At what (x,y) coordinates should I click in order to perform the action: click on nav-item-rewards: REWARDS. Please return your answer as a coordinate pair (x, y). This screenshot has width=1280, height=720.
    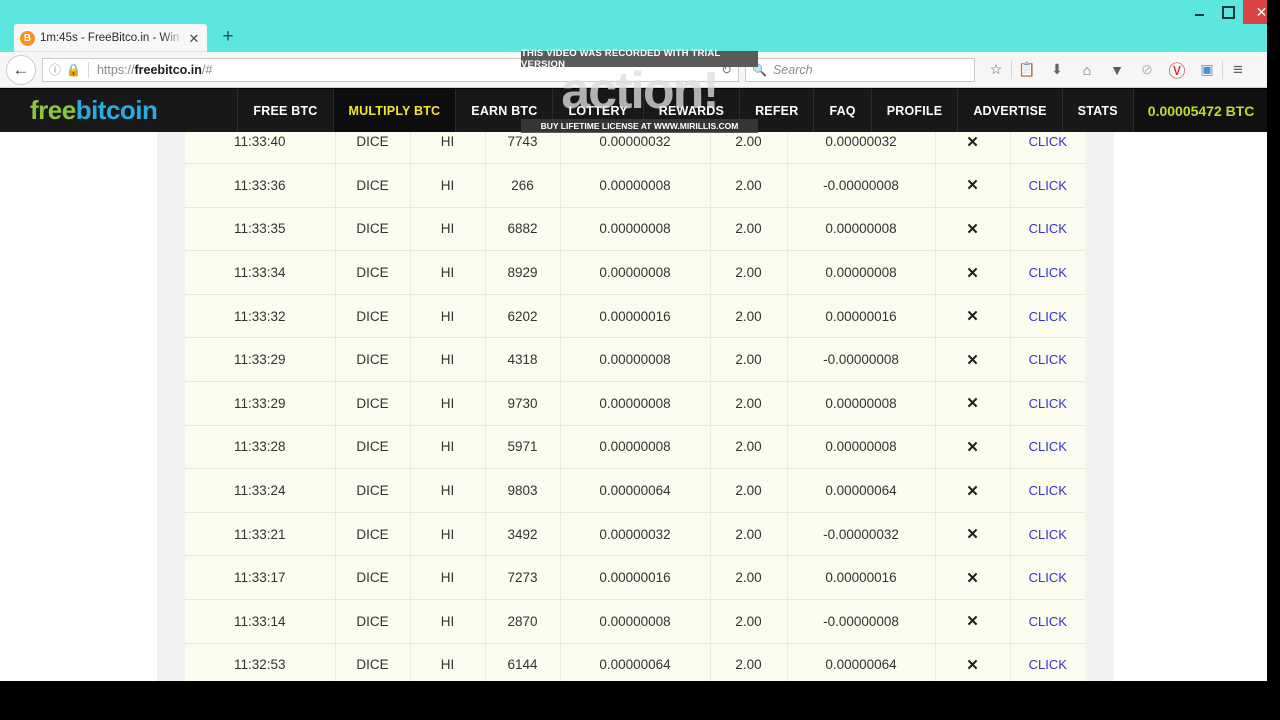
    Looking at the image, I should click on (690, 110).